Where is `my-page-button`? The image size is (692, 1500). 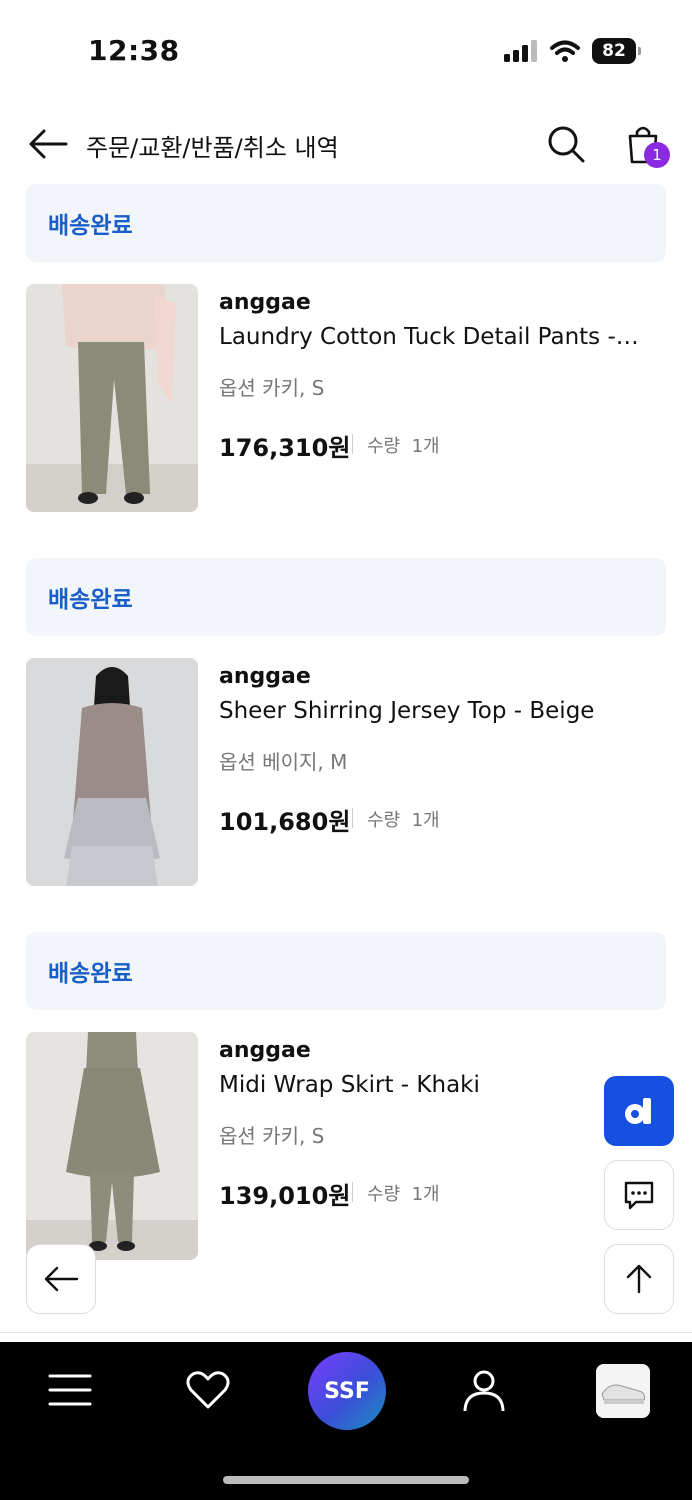
my-page-button is located at coordinates (484, 1390).